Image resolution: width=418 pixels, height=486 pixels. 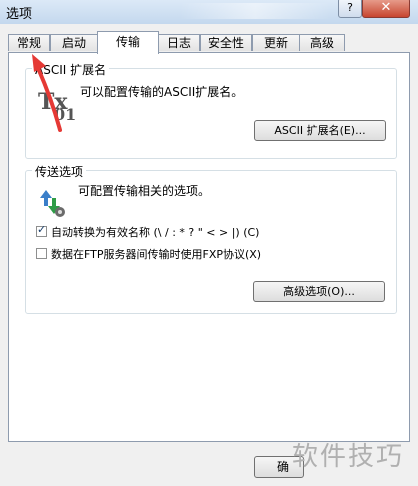 What do you see at coordinates (128, 42) in the screenshot?
I see `tab-transfer: 传输` at bounding box center [128, 42].